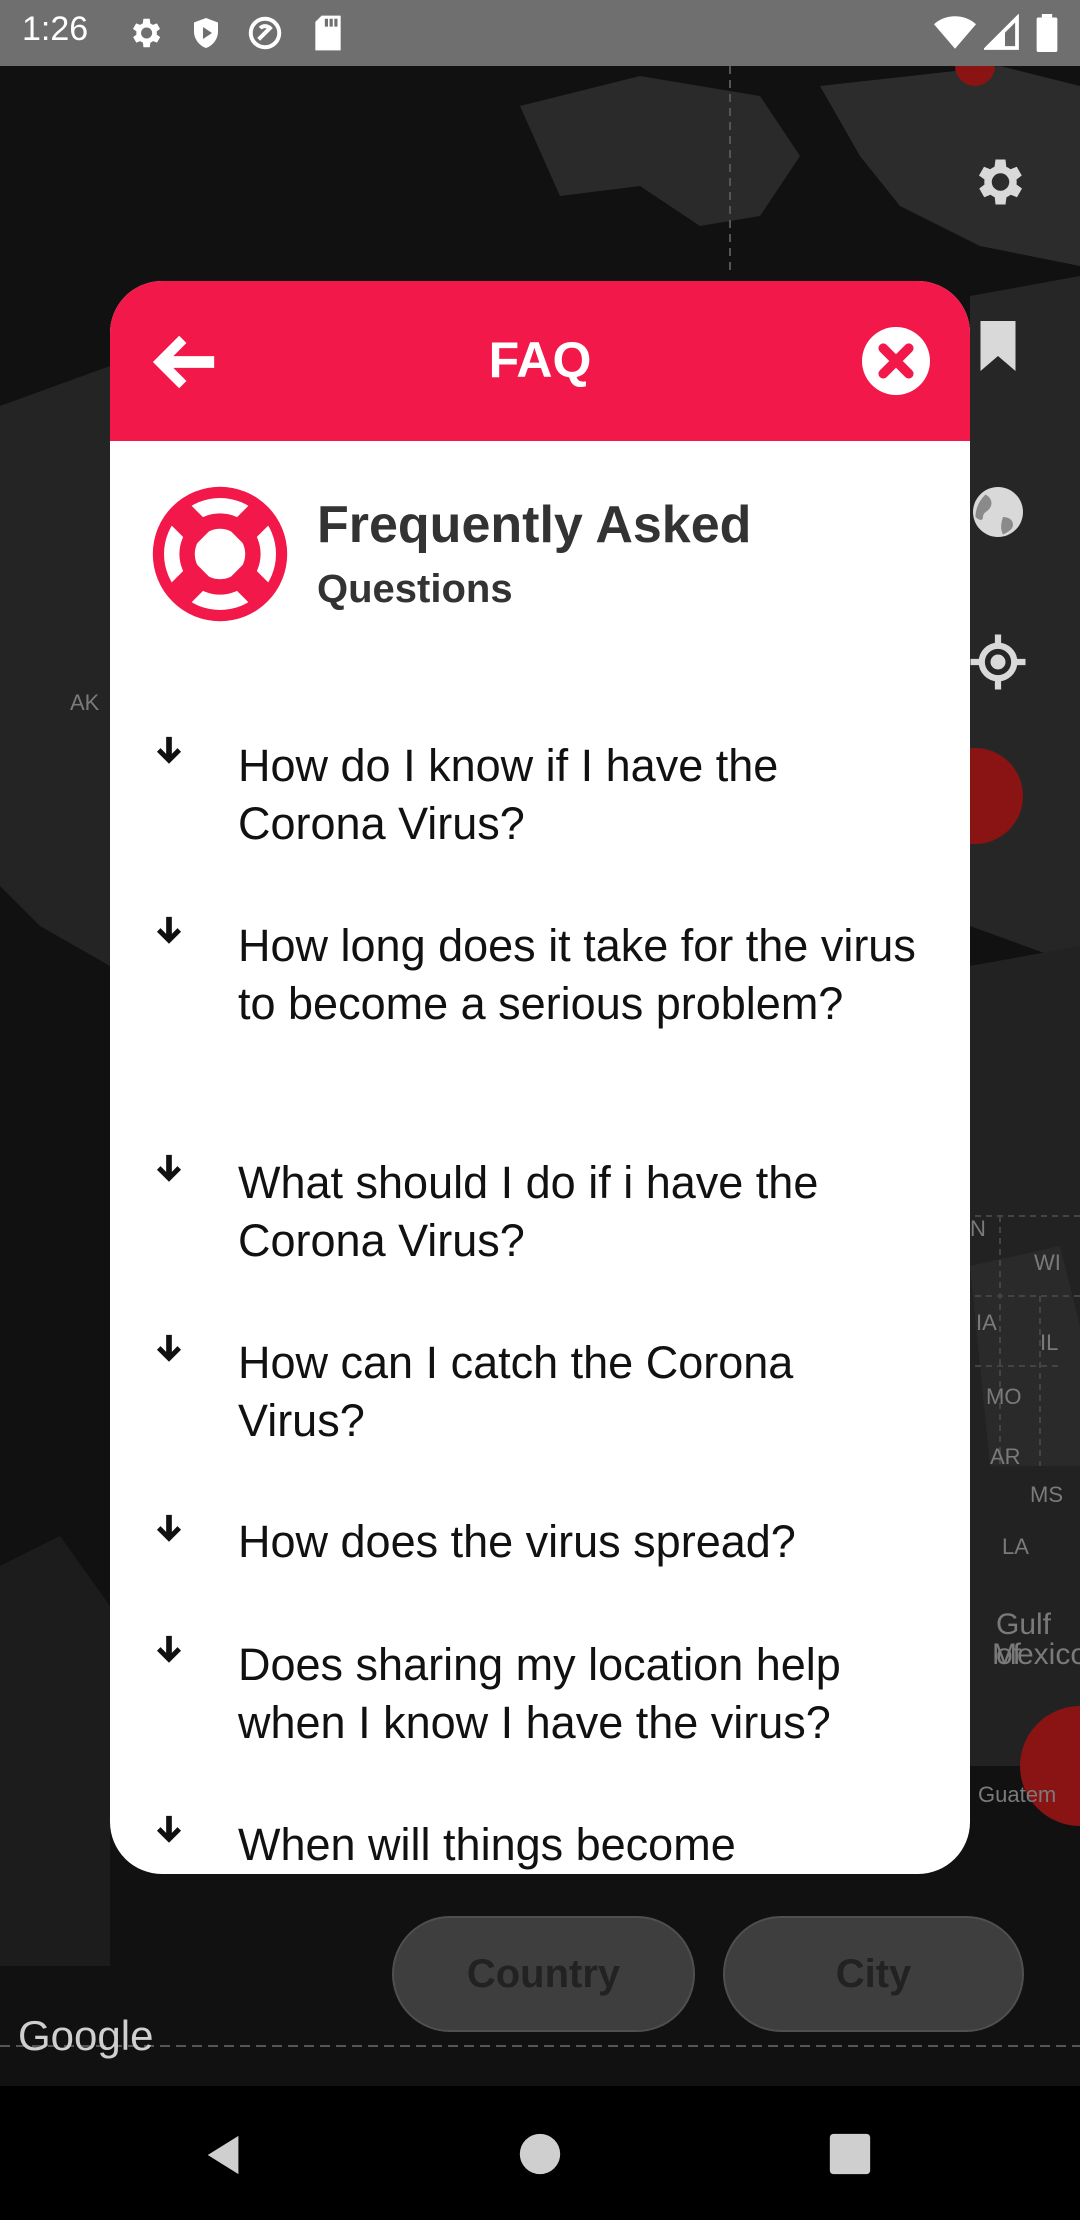 Image resolution: width=1080 pixels, height=2220 pixels. What do you see at coordinates (850, 2154) in the screenshot?
I see `recents-nav-icon` at bounding box center [850, 2154].